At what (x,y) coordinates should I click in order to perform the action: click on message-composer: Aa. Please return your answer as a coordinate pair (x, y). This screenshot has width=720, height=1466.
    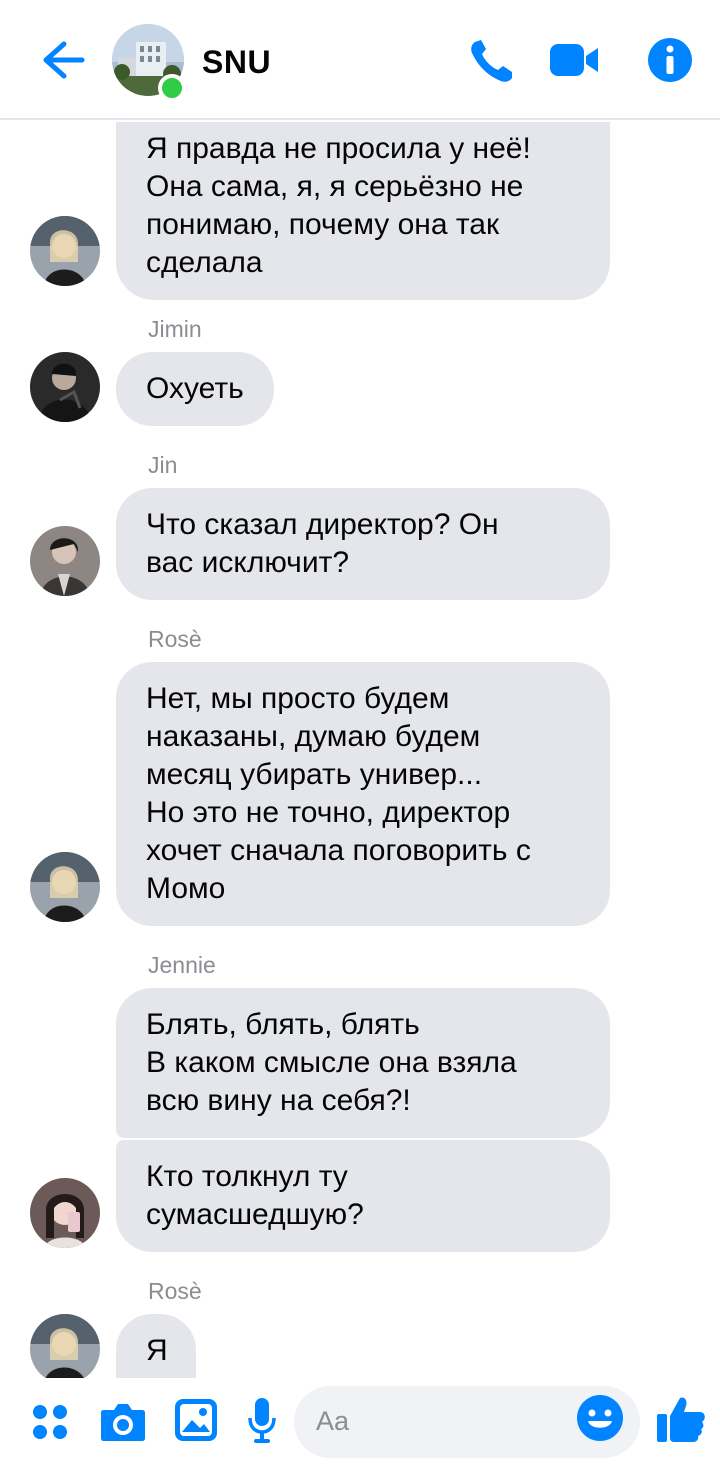
    Looking at the image, I should click on (360, 1423).